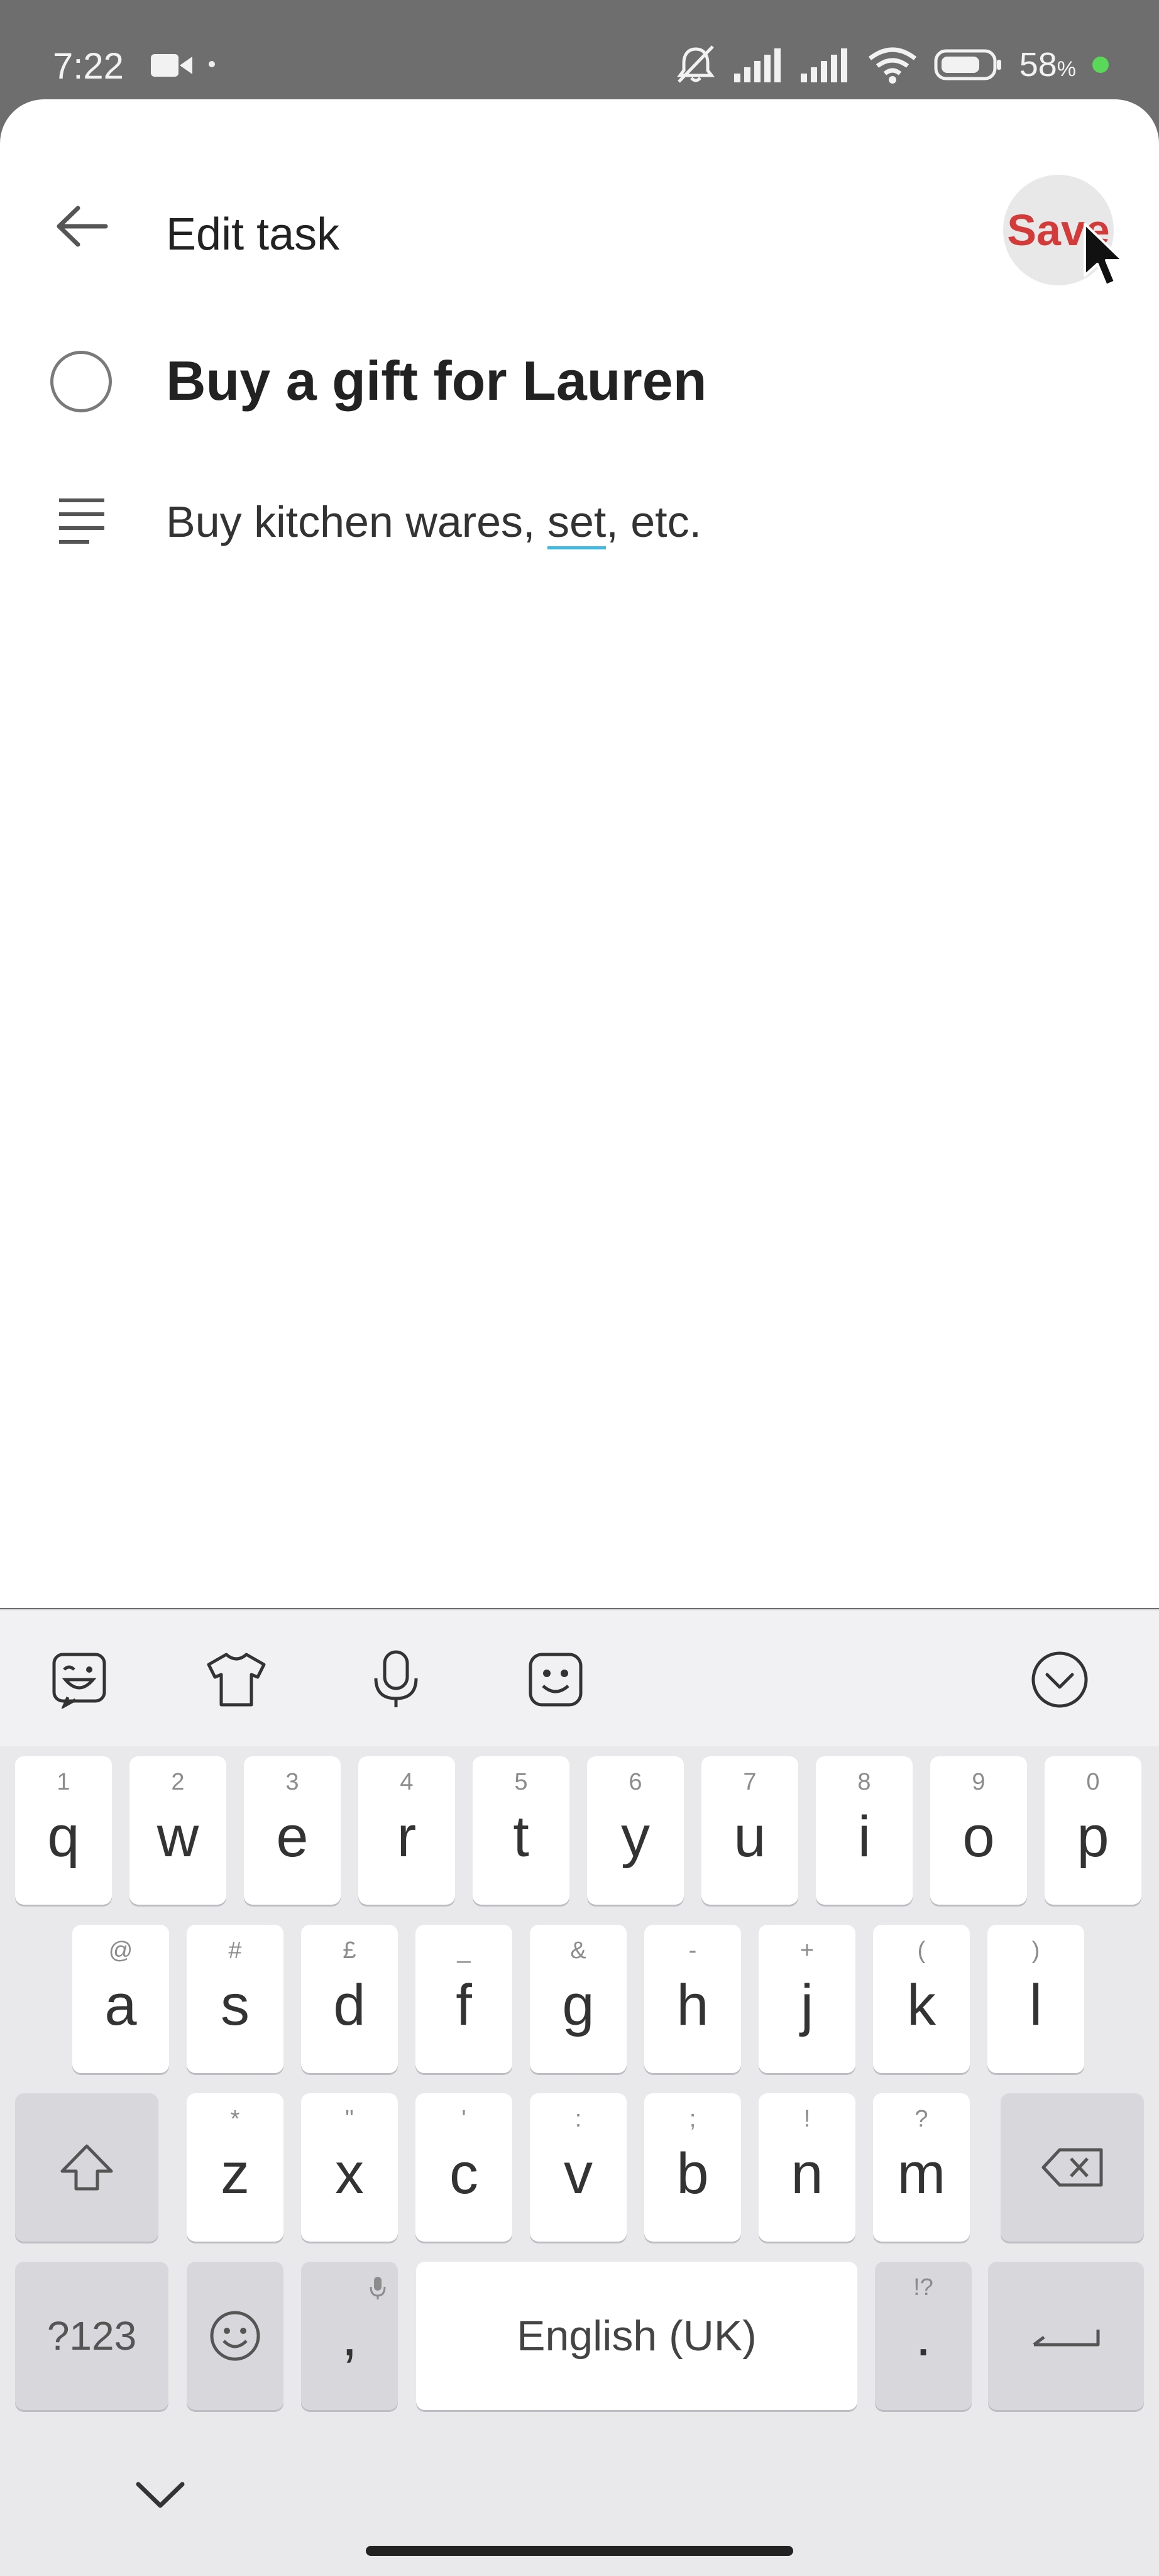 This screenshot has height=2576, width=1159. I want to click on emoji-button, so click(556, 1680).